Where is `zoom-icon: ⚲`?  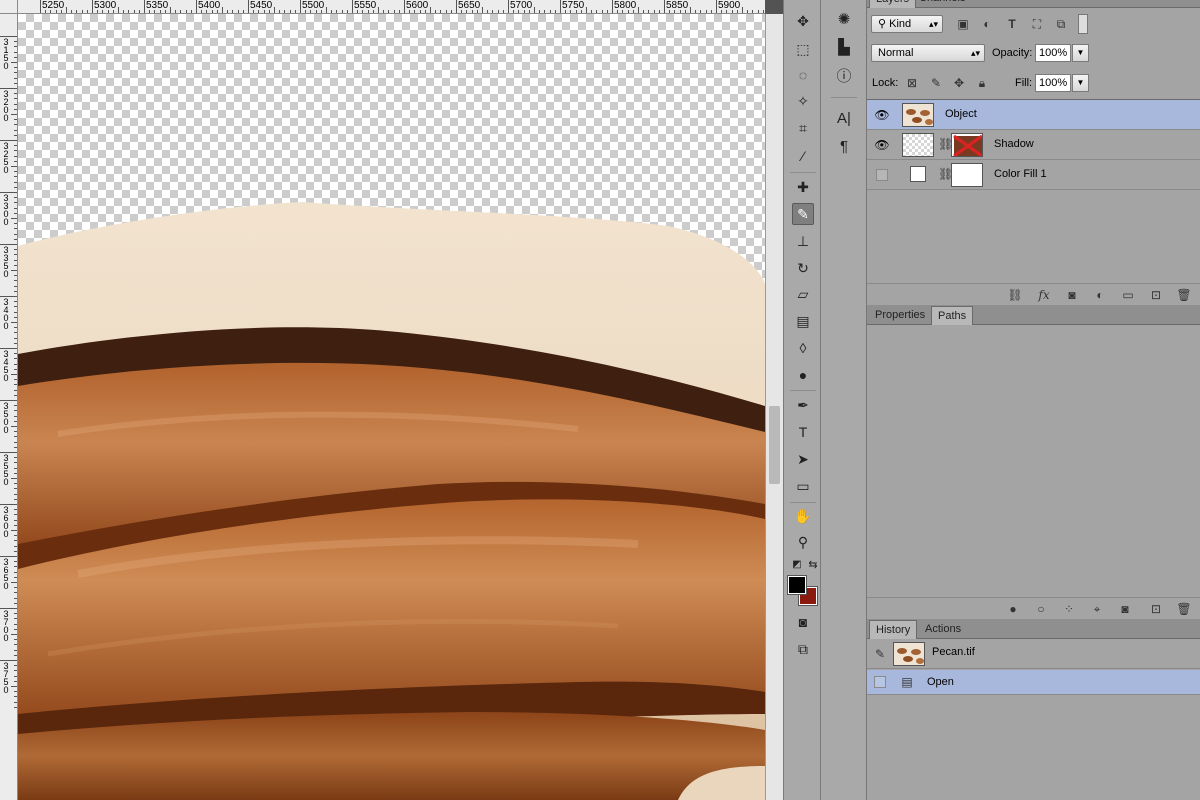 zoom-icon: ⚲ is located at coordinates (803, 542).